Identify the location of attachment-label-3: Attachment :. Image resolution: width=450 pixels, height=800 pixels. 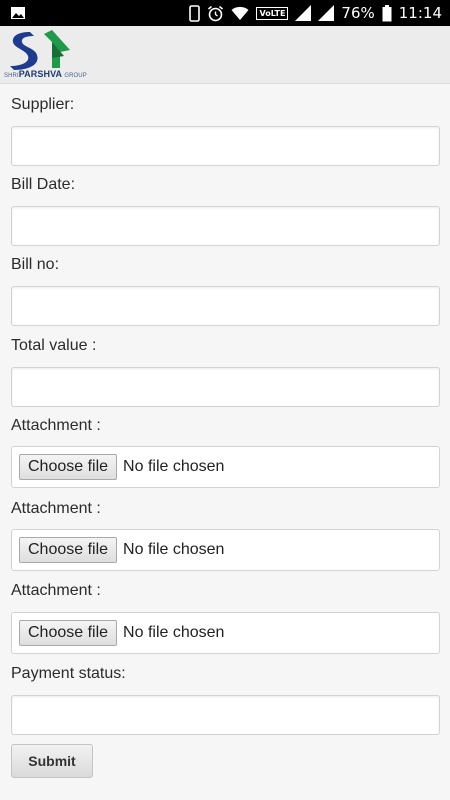
(56, 590).